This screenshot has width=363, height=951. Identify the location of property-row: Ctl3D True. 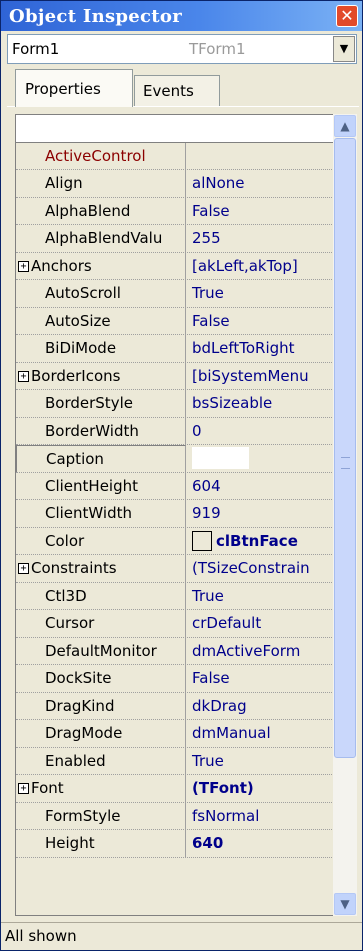
(175, 596).